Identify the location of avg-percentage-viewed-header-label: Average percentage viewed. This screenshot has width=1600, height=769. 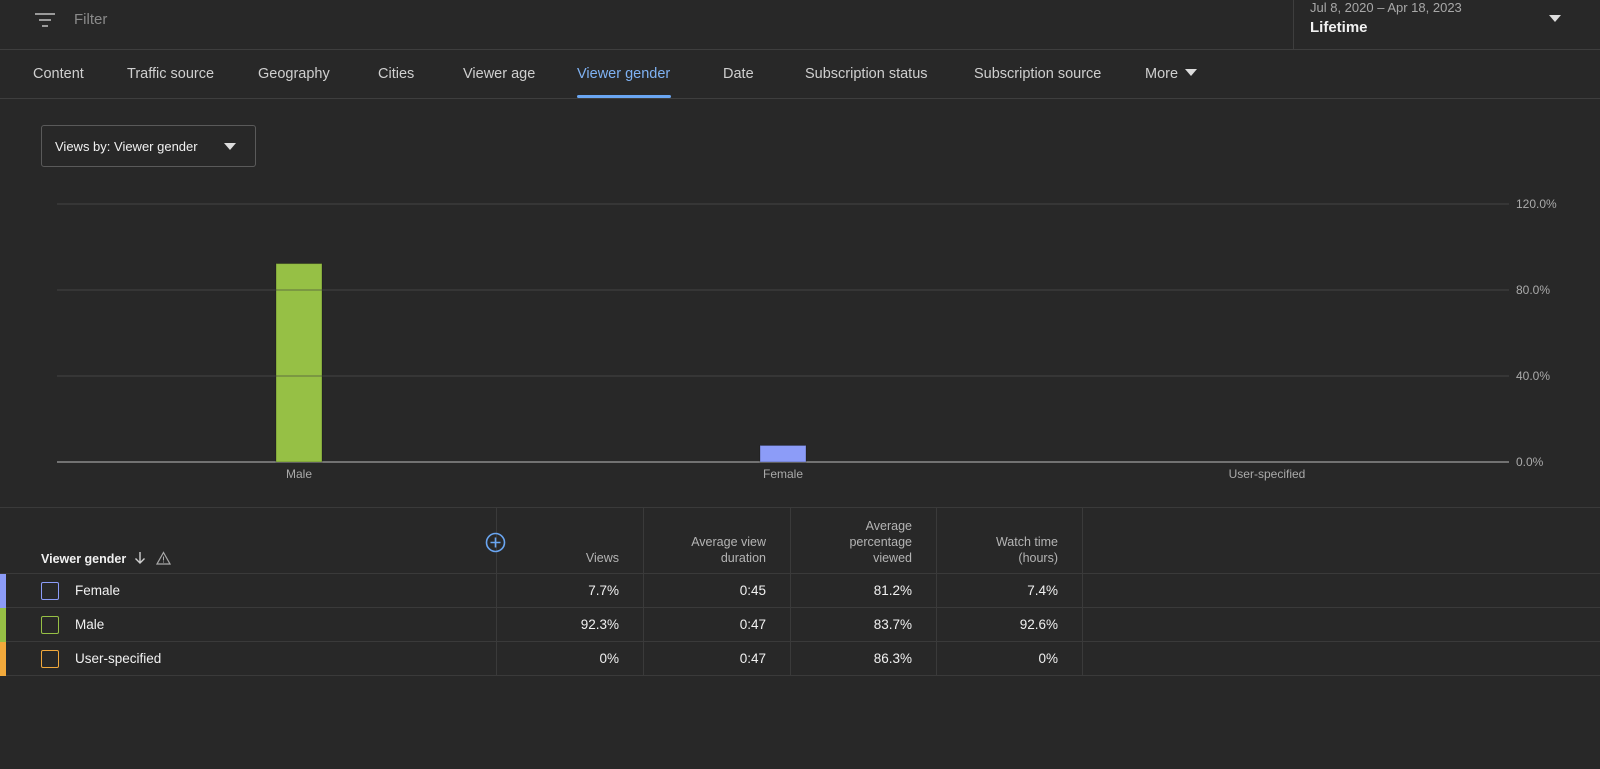
(880, 542).